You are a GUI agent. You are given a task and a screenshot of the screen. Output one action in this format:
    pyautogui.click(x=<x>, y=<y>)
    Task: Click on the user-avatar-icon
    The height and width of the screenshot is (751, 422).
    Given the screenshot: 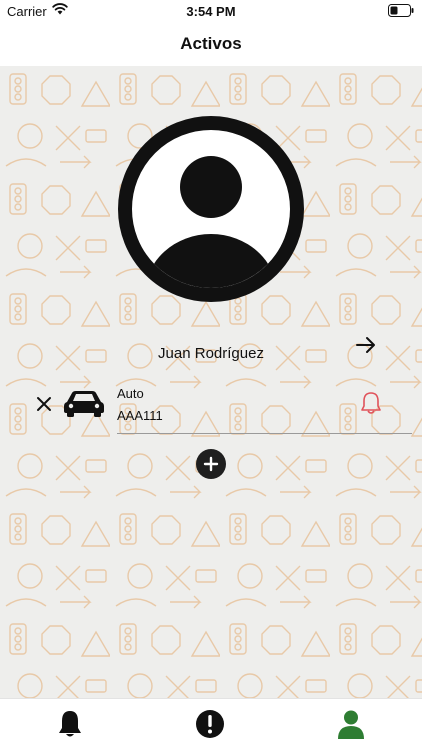 What is the action you would take?
    pyautogui.click(x=211, y=211)
    